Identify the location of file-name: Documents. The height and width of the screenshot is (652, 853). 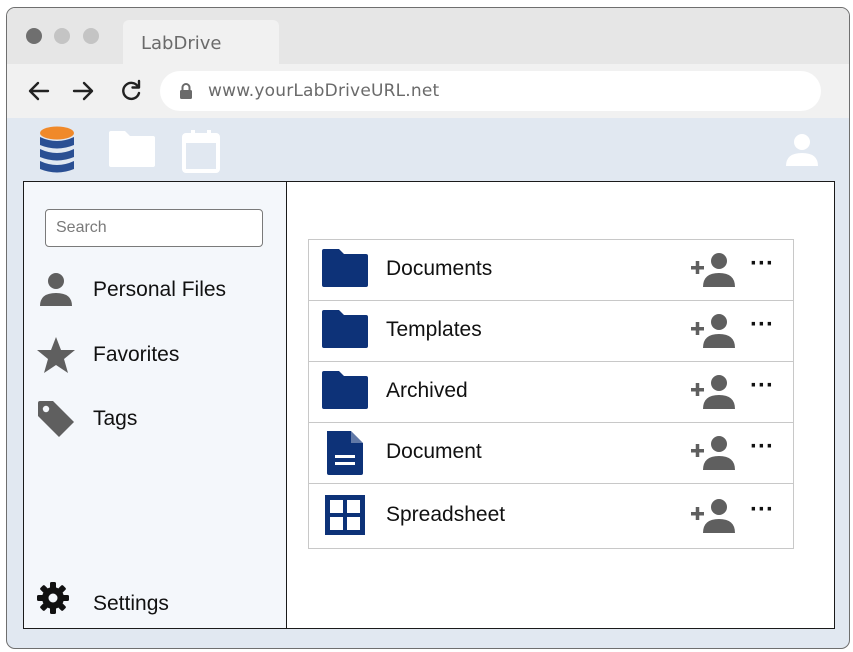
(439, 268).